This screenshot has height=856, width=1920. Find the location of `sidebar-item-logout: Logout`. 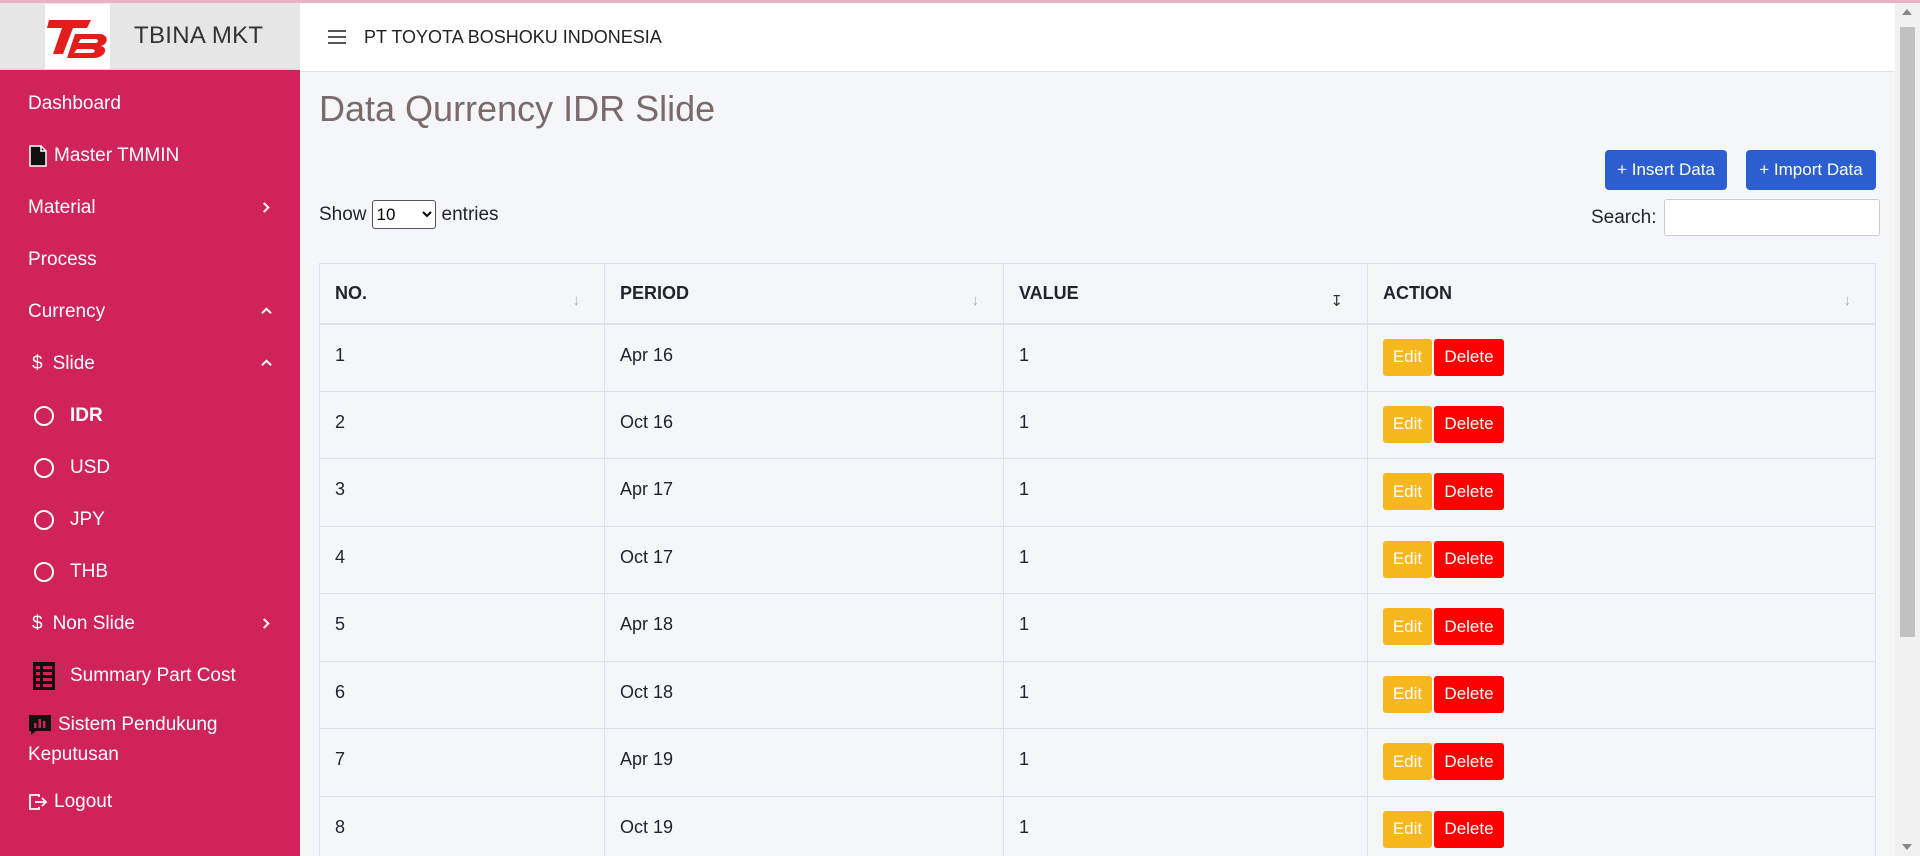

sidebar-item-logout: Logout is located at coordinates (150, 802).